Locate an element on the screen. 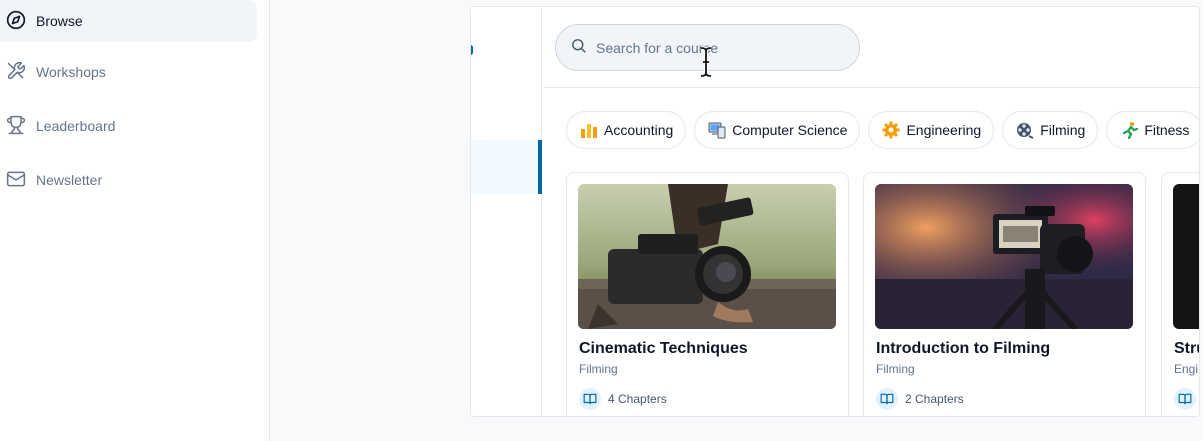 This screenshot has width=1203, height=441. inner-sidebar-active-item is located at coordinates (506, 167).